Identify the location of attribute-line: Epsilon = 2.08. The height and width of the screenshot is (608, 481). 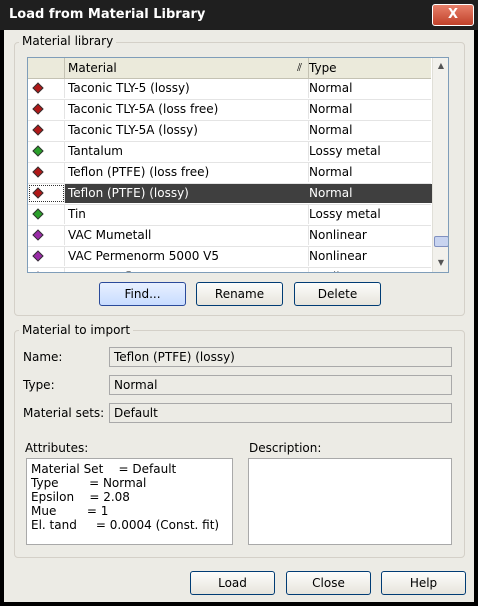
(80, 497).